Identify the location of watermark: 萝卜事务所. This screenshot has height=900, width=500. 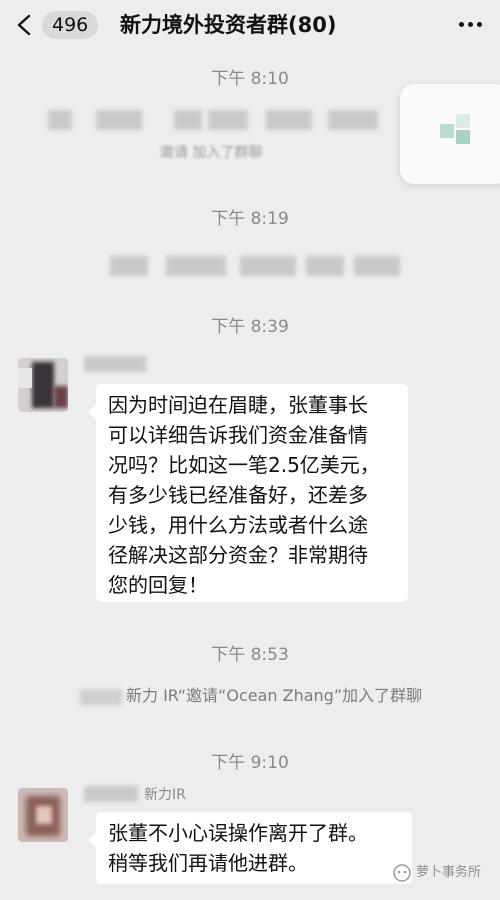
(436, 873).